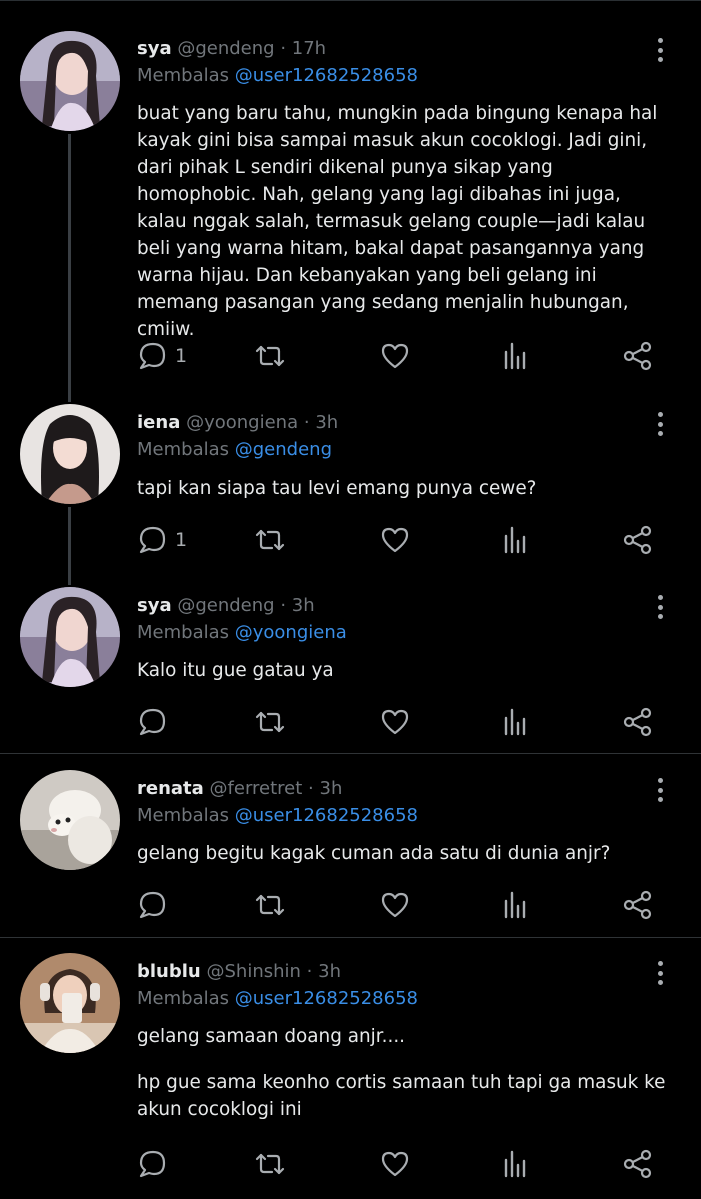  What do you see at coordinates (291, 632) in the screenshot?
I see `mention-link: @yoongiena` at bounding box center [291, 632].